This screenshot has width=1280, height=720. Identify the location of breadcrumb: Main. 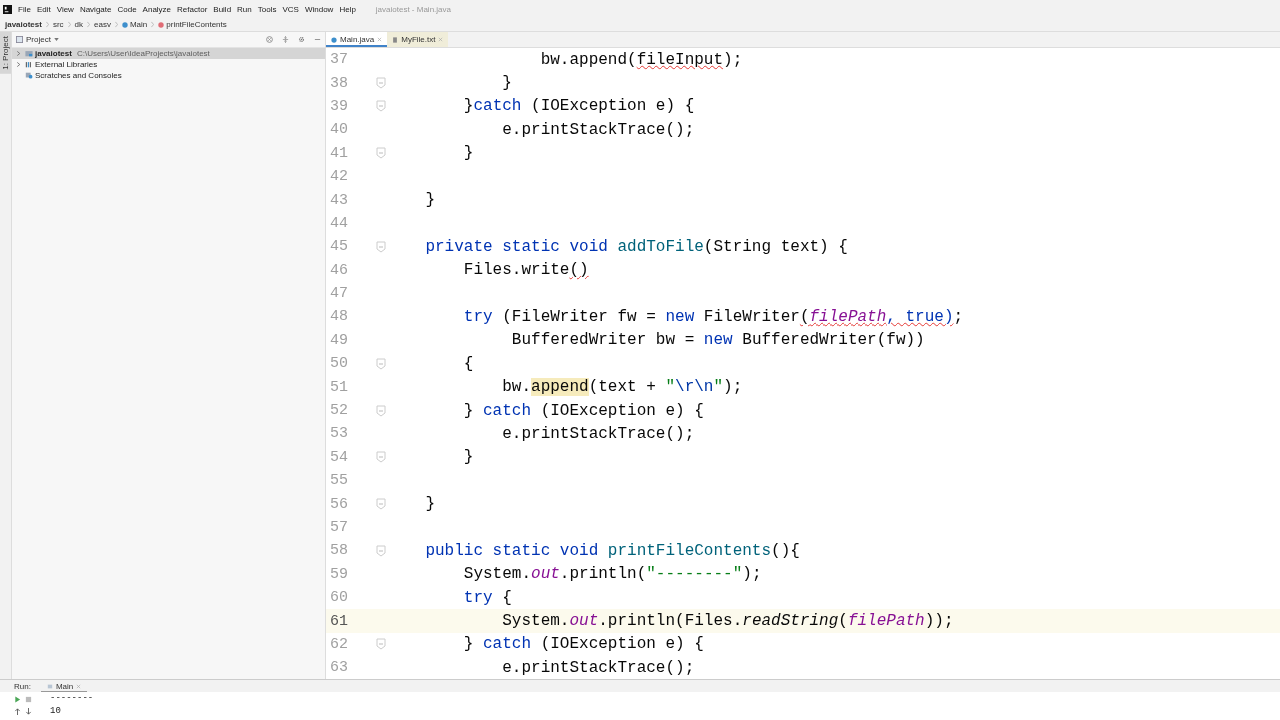
(138, 24).